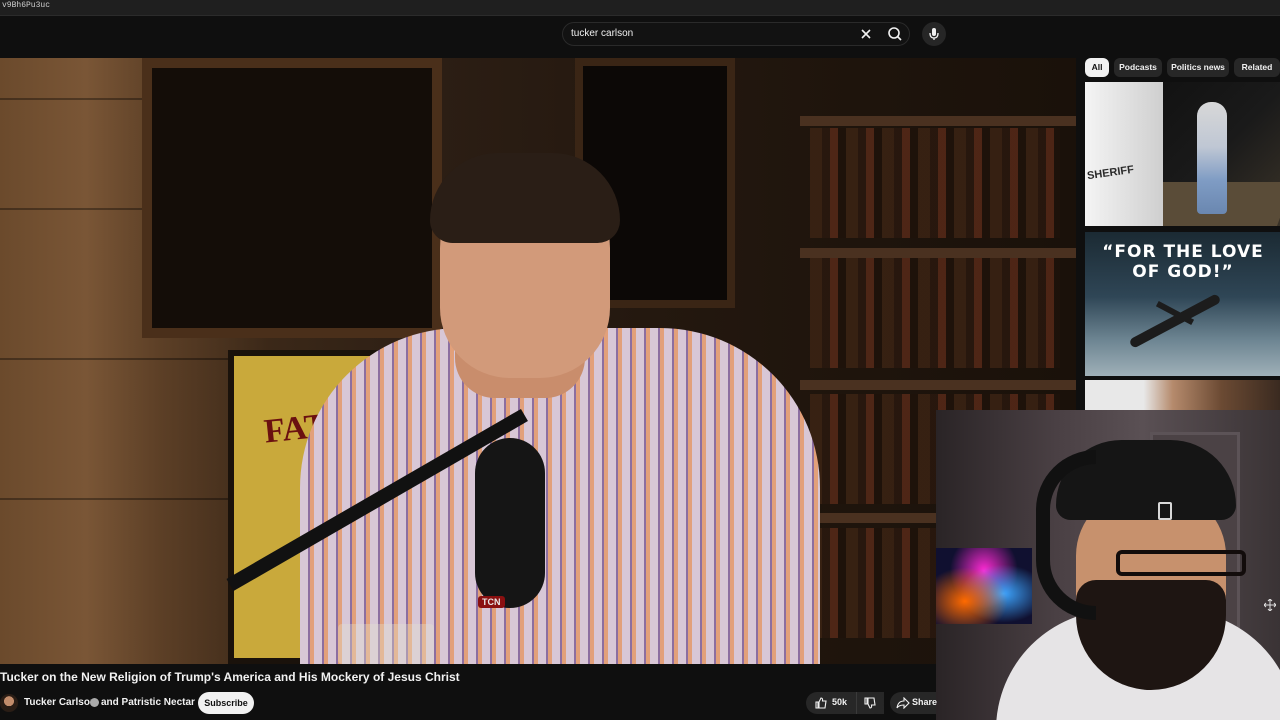 The height and width of the screenshot is (720, 1280). Describe the element at coordinates (510, 523) in the screenshot. I see `studio-microphone` at that location.